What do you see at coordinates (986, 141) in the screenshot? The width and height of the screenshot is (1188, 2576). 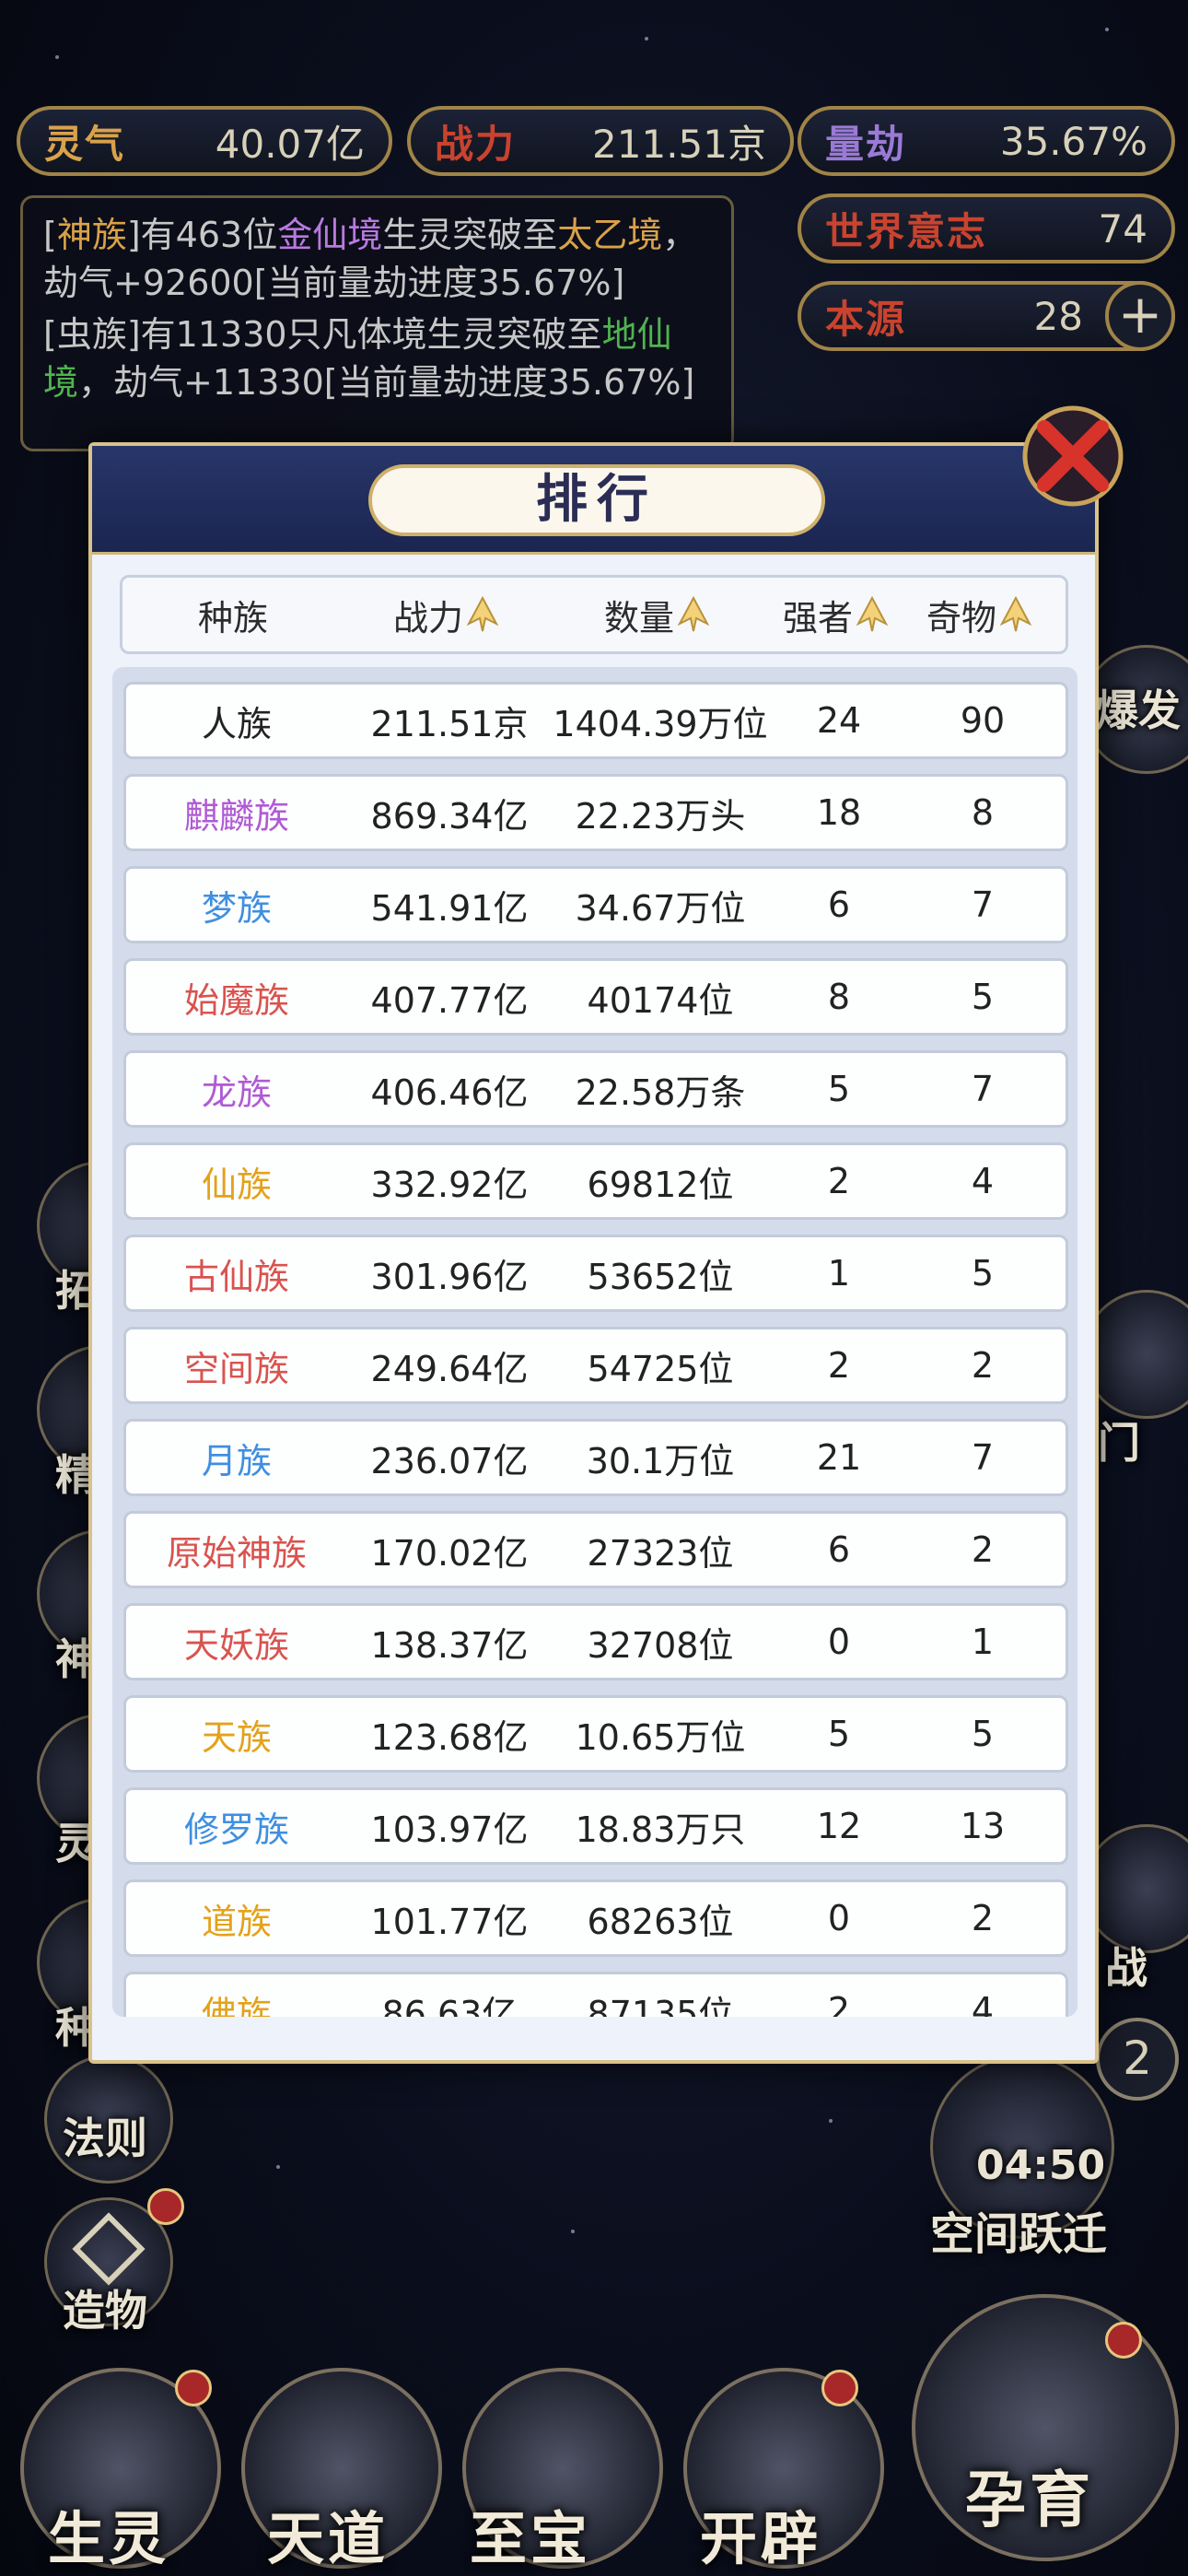 I see `liangjie-resource-bar: 量劫 35.67%` at bounding box center [986, 141].